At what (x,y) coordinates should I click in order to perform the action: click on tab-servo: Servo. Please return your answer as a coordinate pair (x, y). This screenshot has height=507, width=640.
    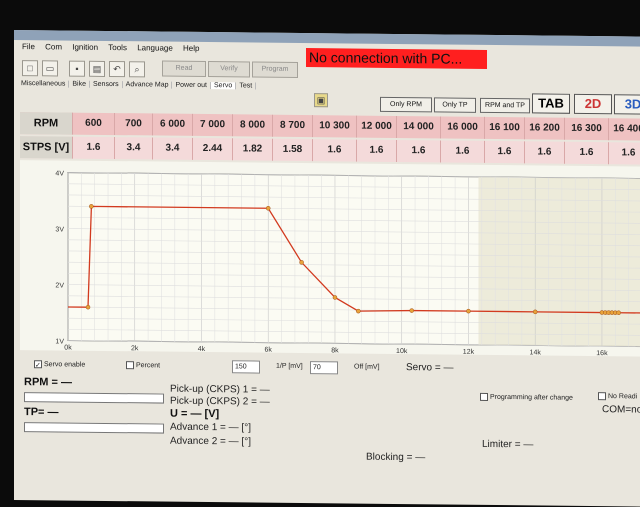
    Looking at the image, I should click on (223, 85).